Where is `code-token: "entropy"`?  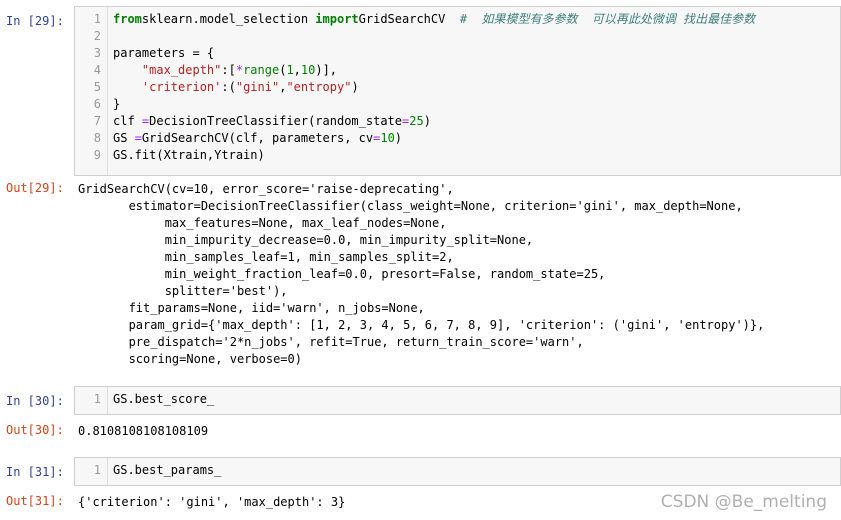 code-token: "entropy" is located at coordinates (319, 87).